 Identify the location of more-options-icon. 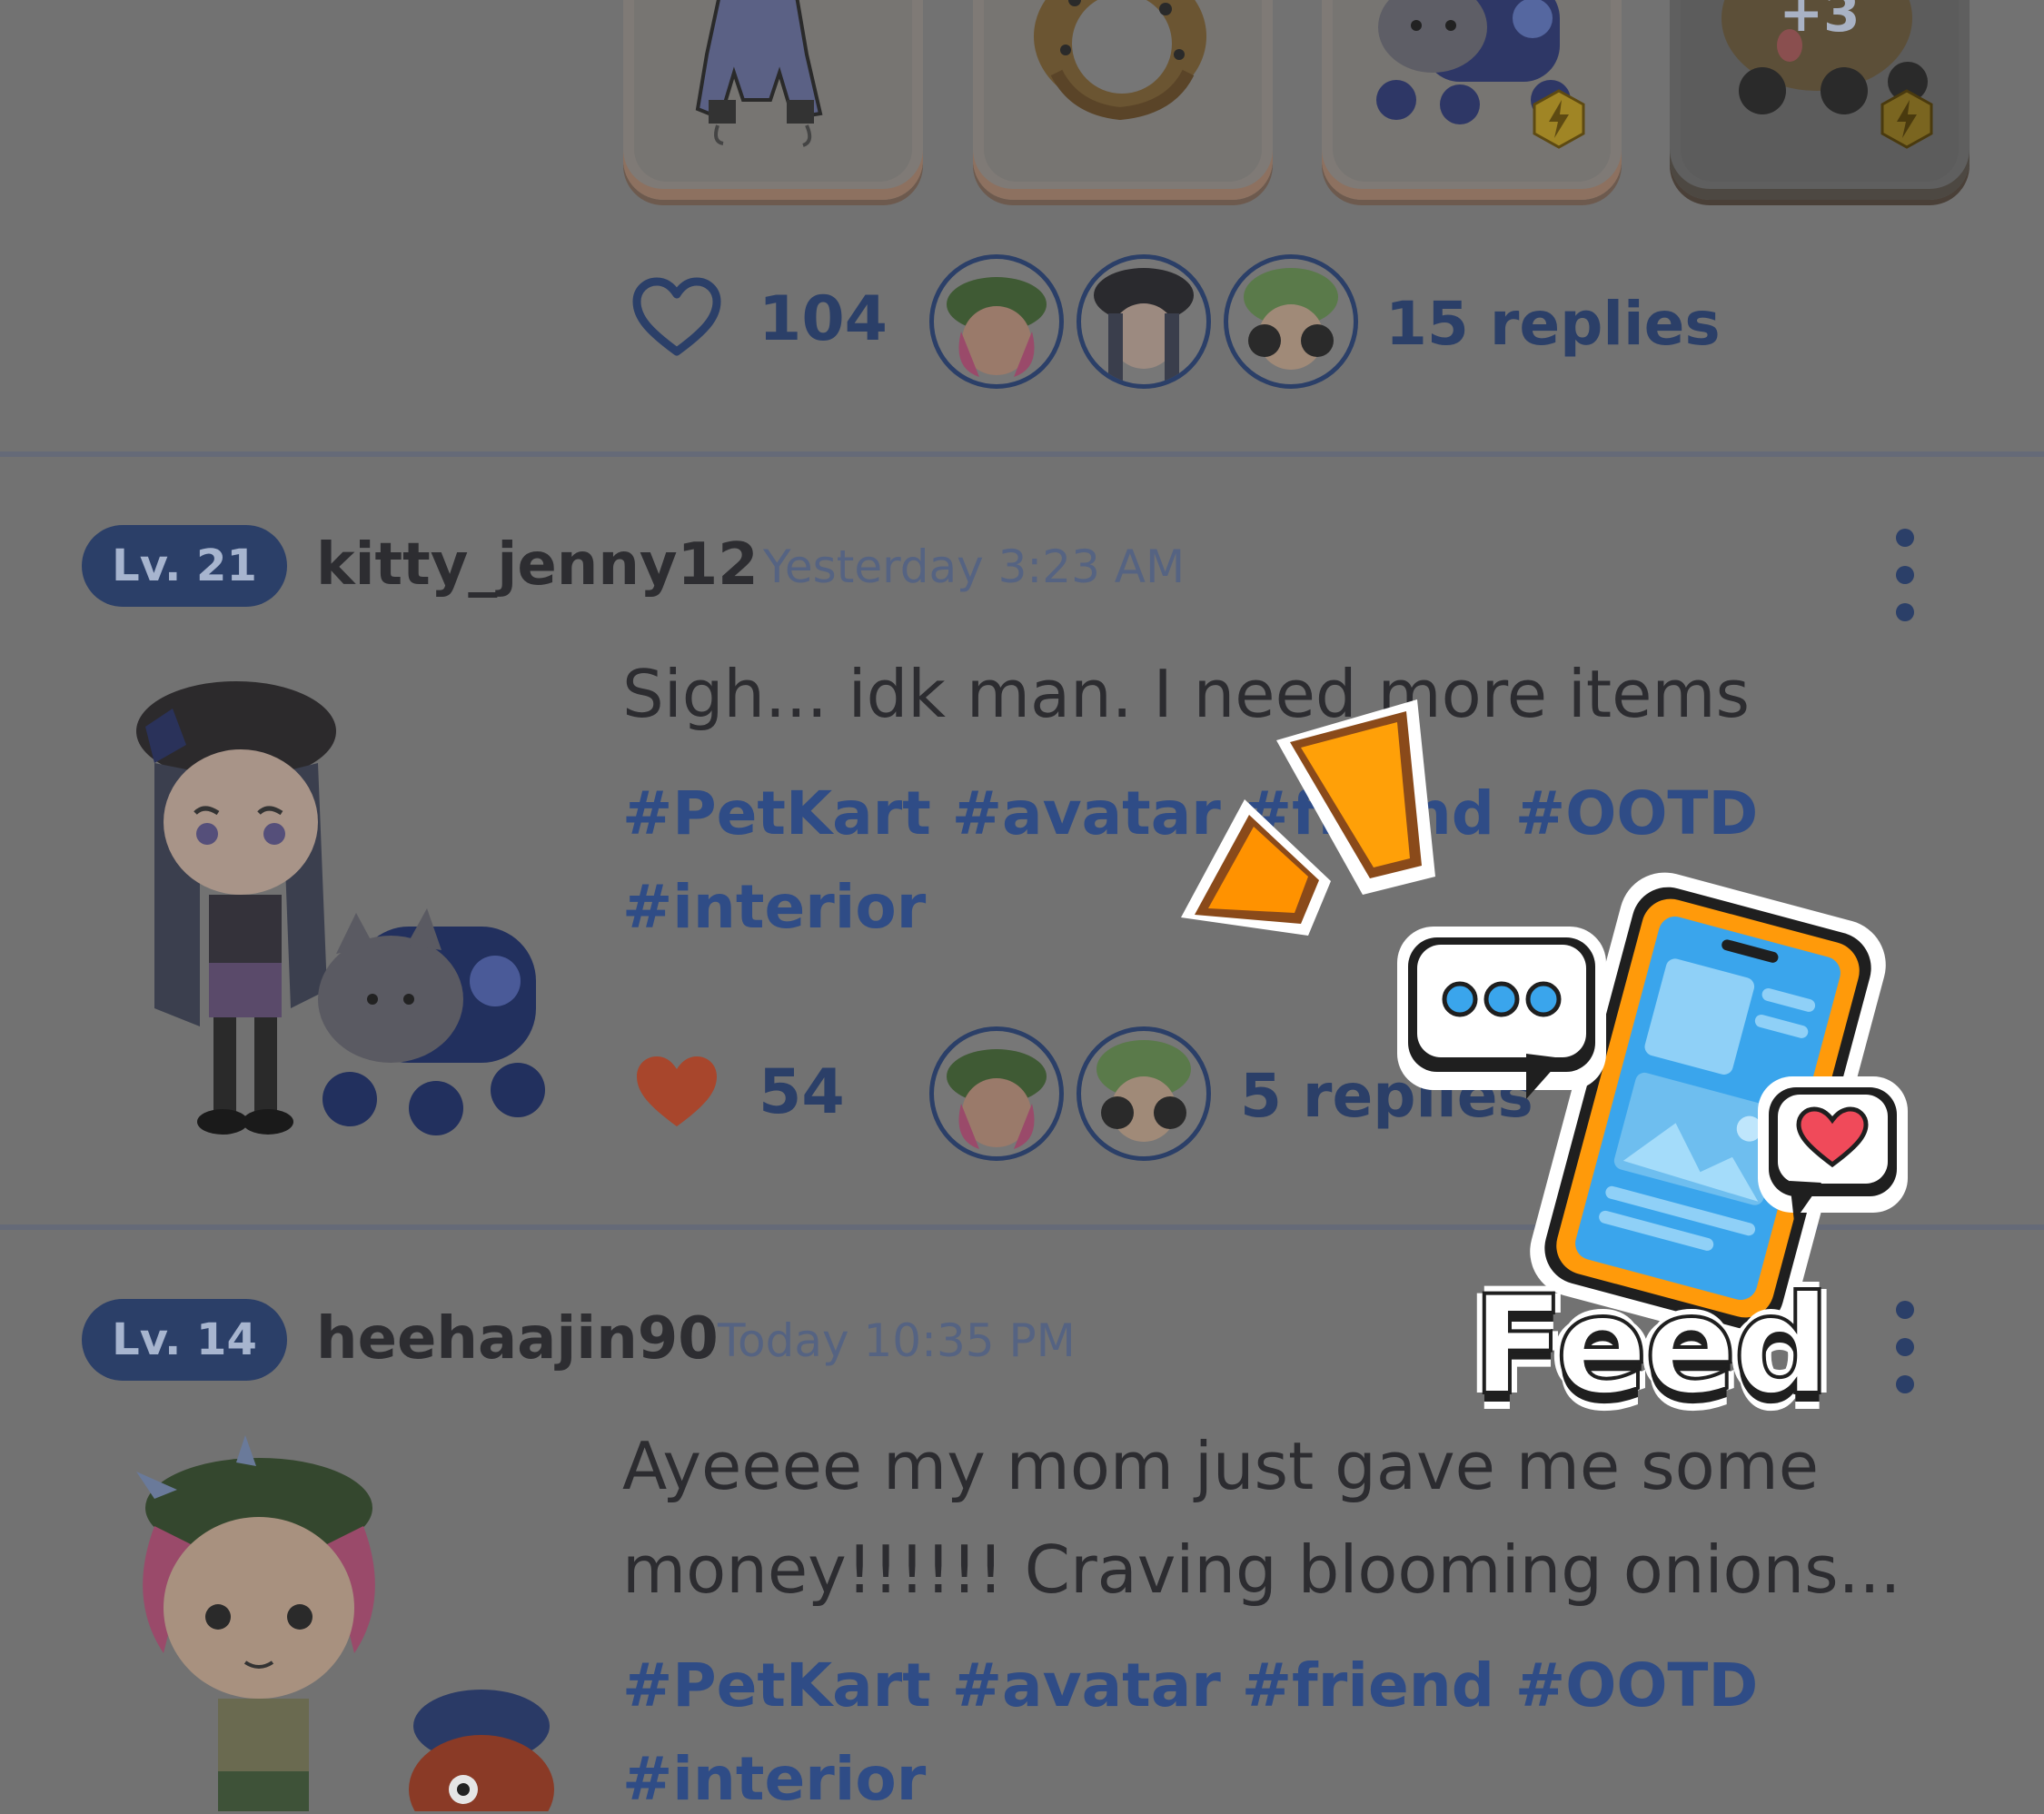
(1907, 584).